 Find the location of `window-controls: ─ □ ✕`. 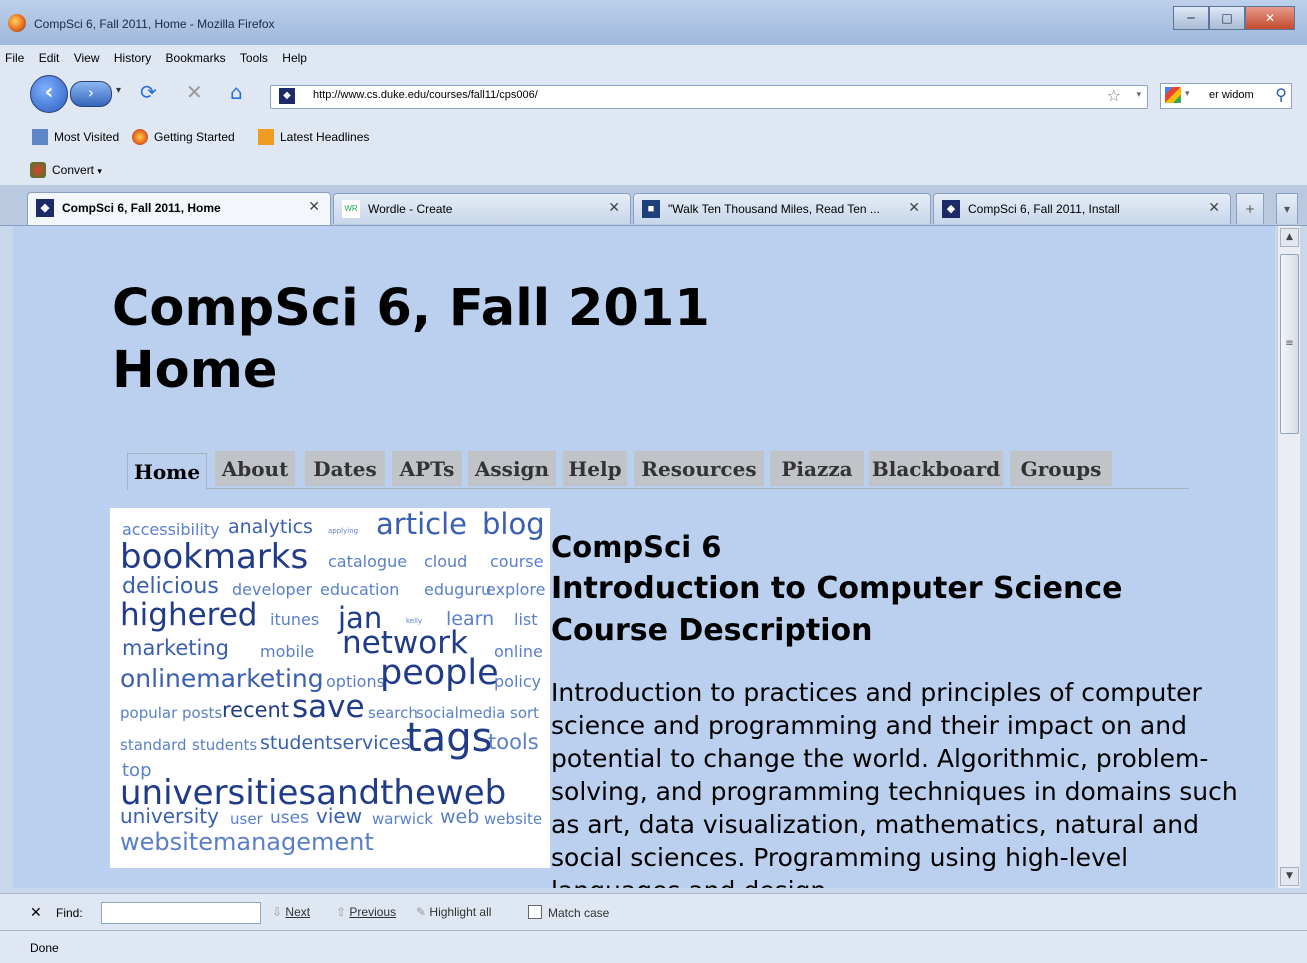

window-controls: ─ □ ✕ is located at coordinates (1234, 18).